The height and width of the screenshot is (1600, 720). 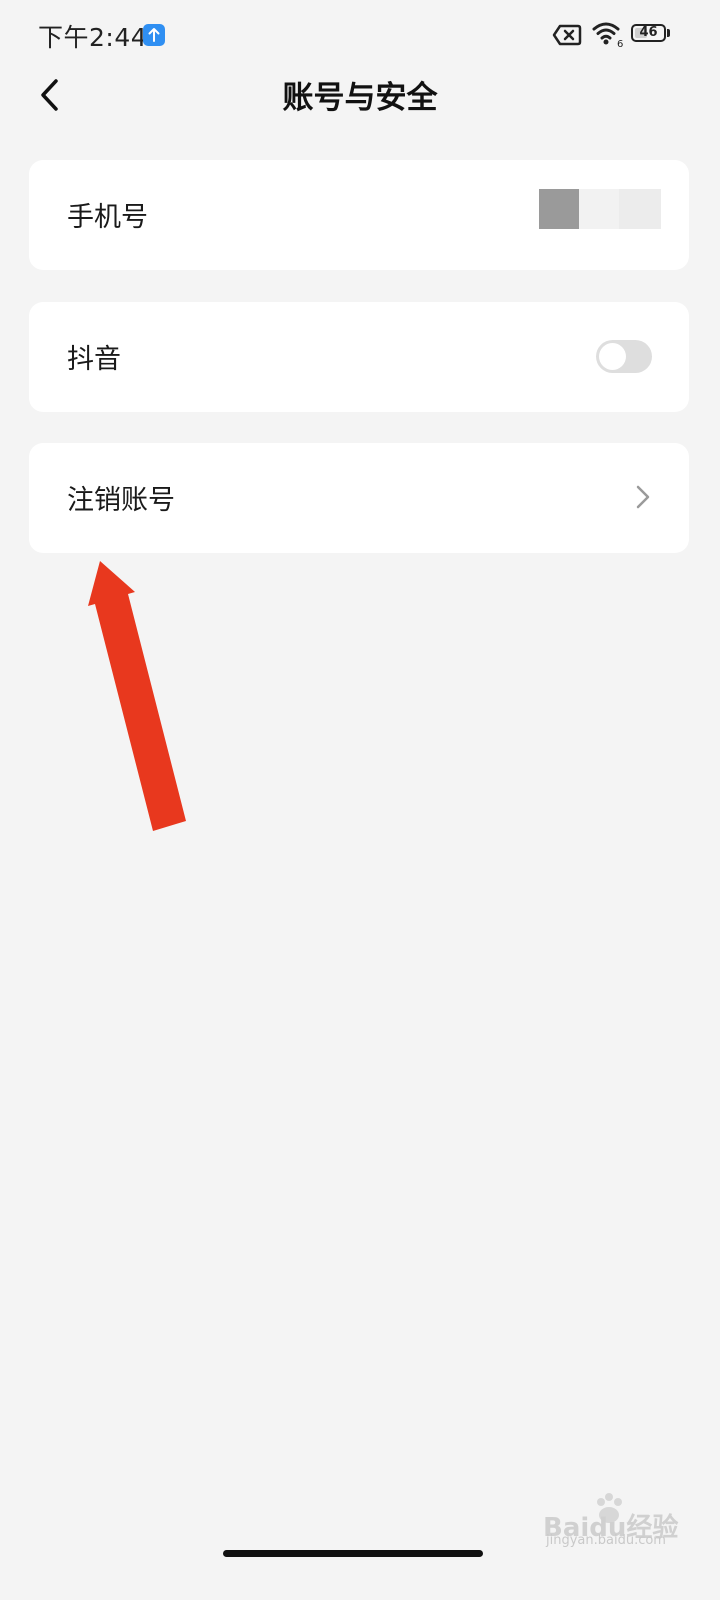 What do you see at coordinates (643, 499) in the screenshot?
I see `chevron-right-icon` at bounding box center [643, 499].